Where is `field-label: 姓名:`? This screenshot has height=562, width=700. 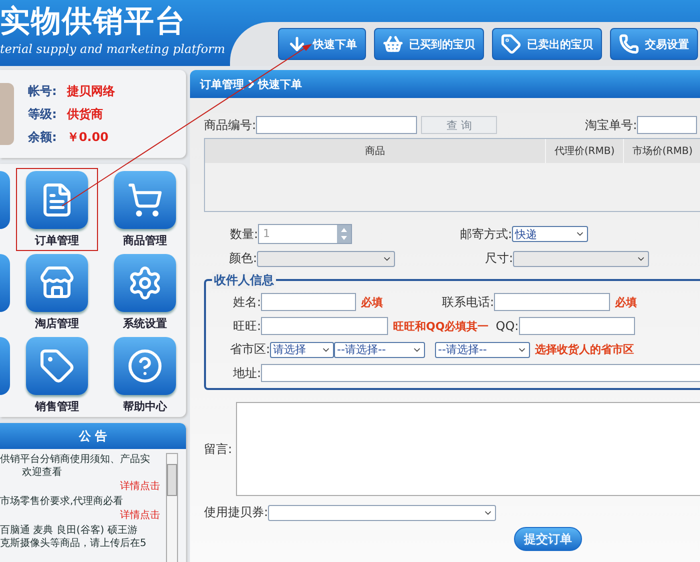 field-label: 姓名: is located at coordinates (246, 302).